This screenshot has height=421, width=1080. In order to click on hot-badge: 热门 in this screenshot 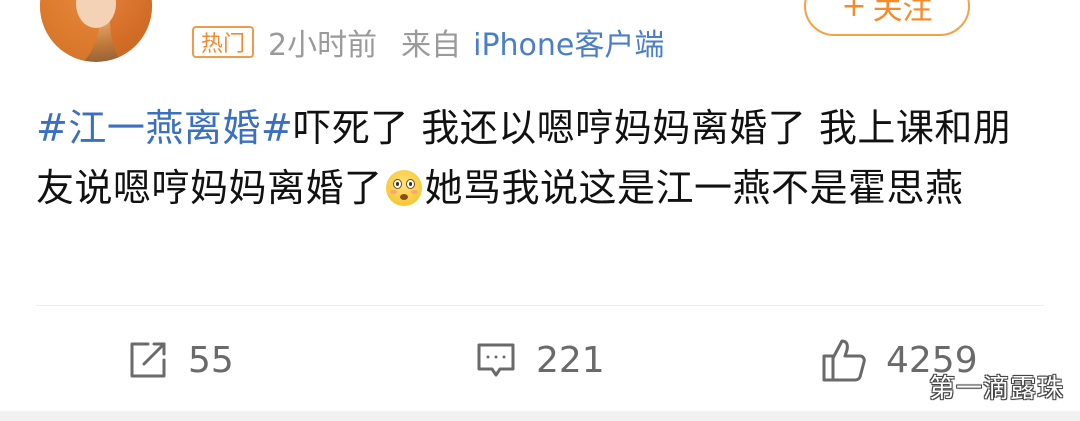, I will do `click(223, 42)`.